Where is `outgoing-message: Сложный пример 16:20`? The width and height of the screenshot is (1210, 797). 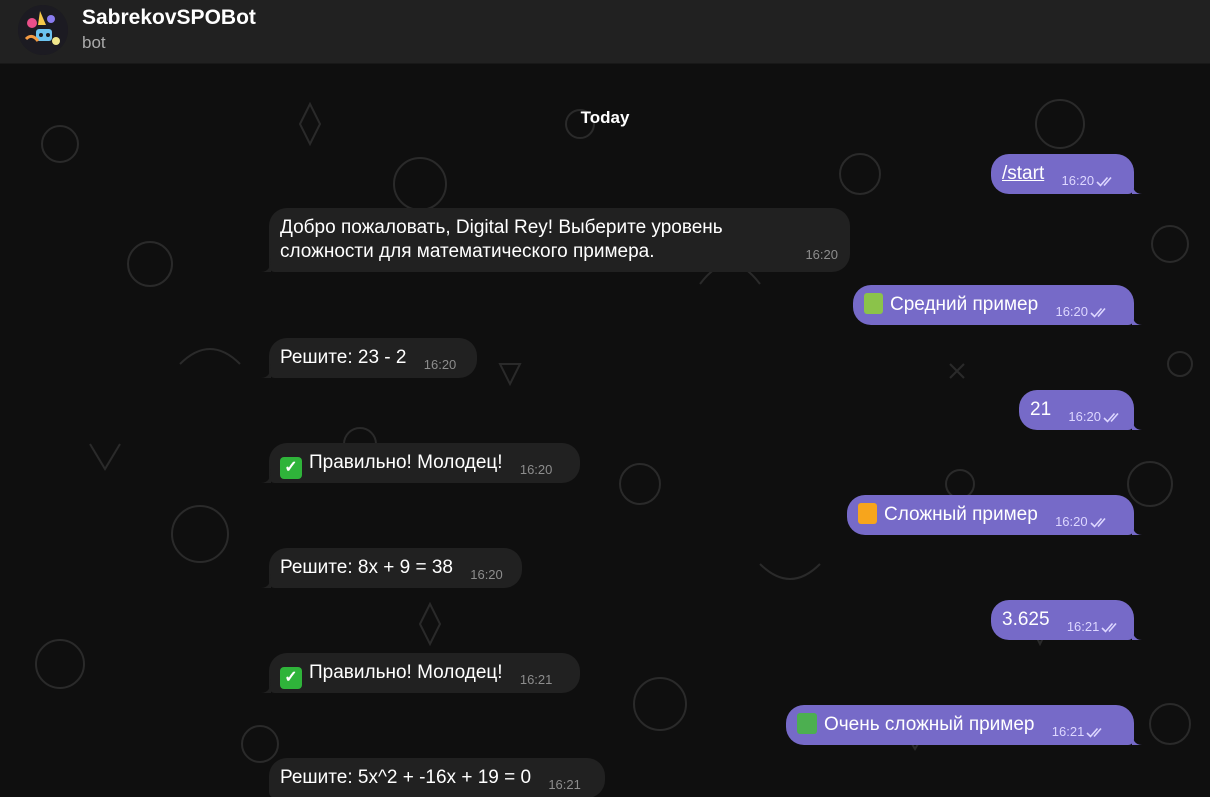 outgoing-message: Сложный пример 16:20 is located at coordinates (994, 515).